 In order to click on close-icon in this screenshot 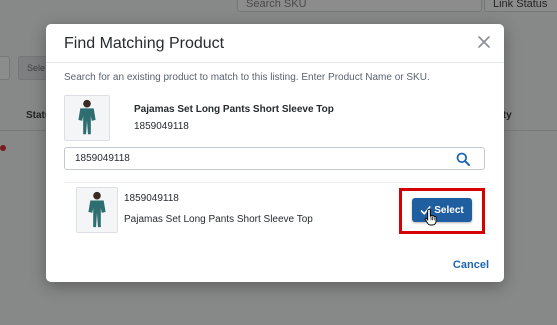, I will do `click(484, 42)`.